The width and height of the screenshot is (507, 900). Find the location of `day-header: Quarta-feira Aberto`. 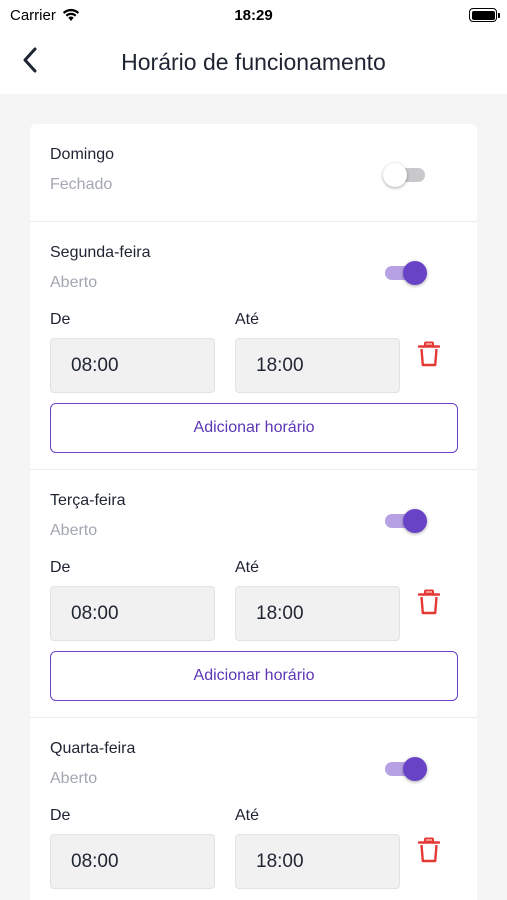

day-header: Quarta-feira Aberto is located at coordinates (253, 752).